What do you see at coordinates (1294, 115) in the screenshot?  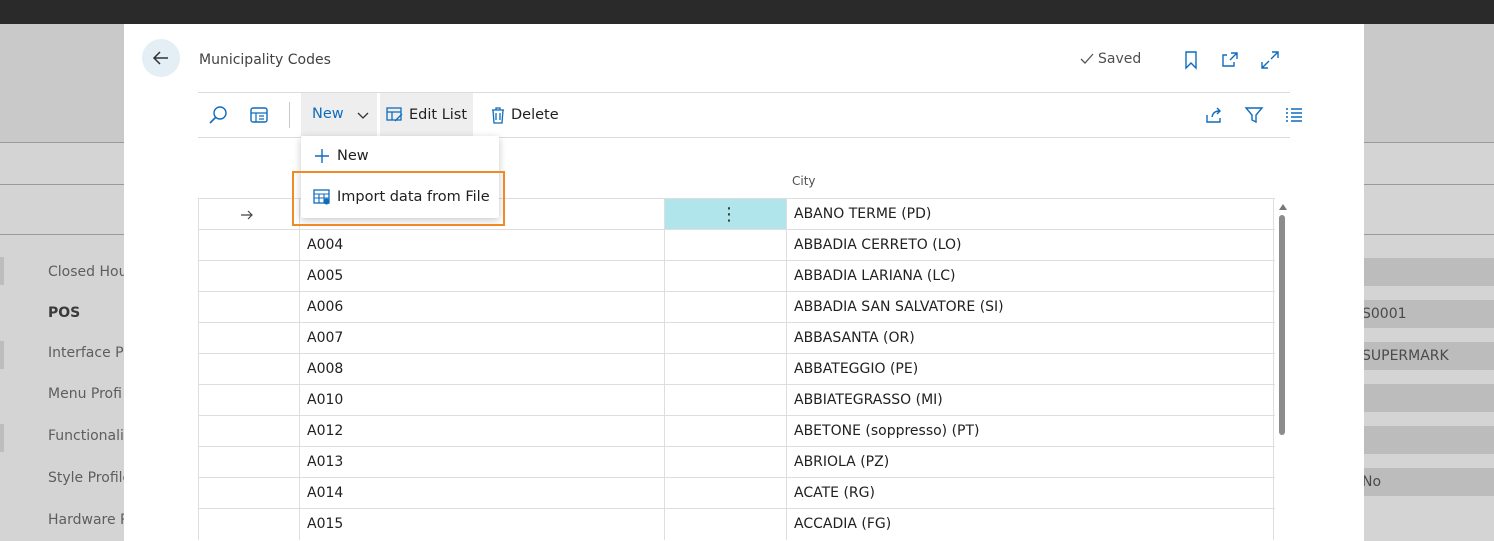 I see `list-view-icon` at bounding box center [1294, 115].